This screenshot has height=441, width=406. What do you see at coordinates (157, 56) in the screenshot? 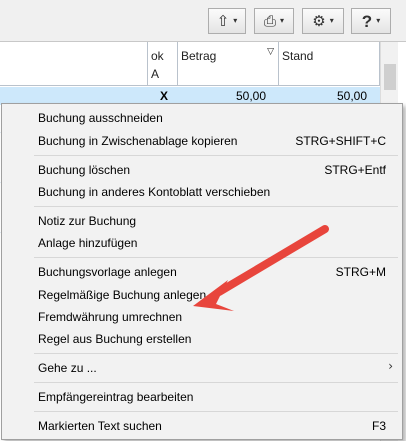
I see `column-header-label: ok` at bounding box center [157, 56].